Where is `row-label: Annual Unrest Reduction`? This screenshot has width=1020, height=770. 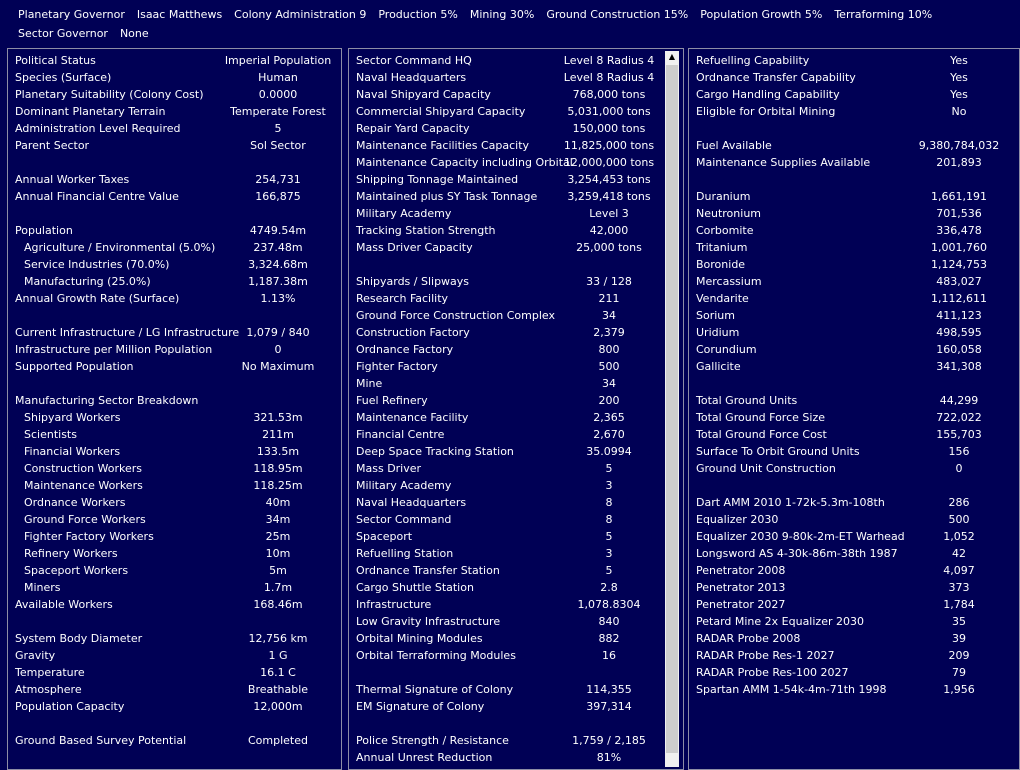 row-label: Annual Unrest Reduction is located at coordinates (424, 757).